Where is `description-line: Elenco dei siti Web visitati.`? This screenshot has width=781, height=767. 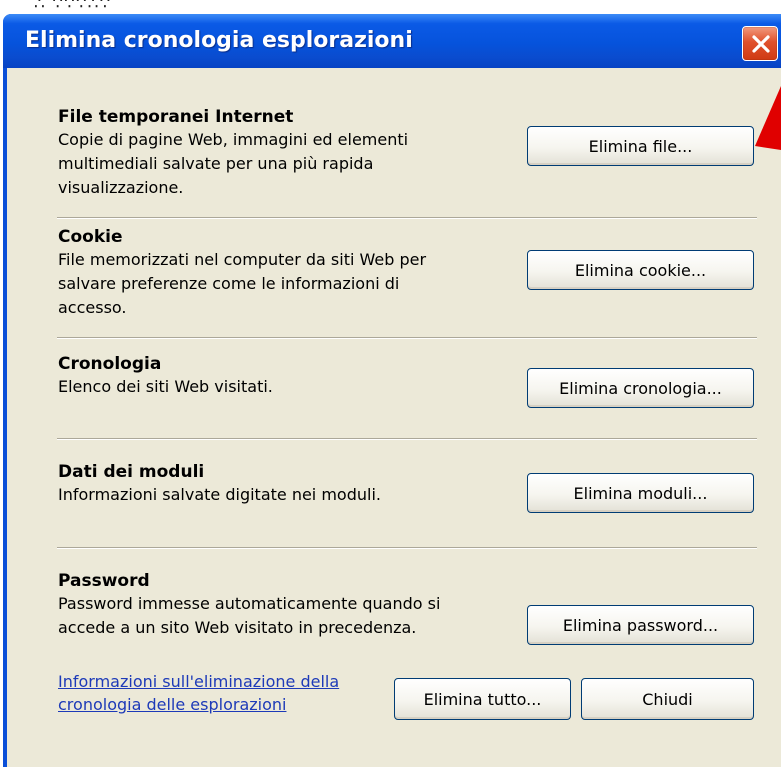 description-line: Elenco dei siti Web visitati. is located at coordinates (165, 386).